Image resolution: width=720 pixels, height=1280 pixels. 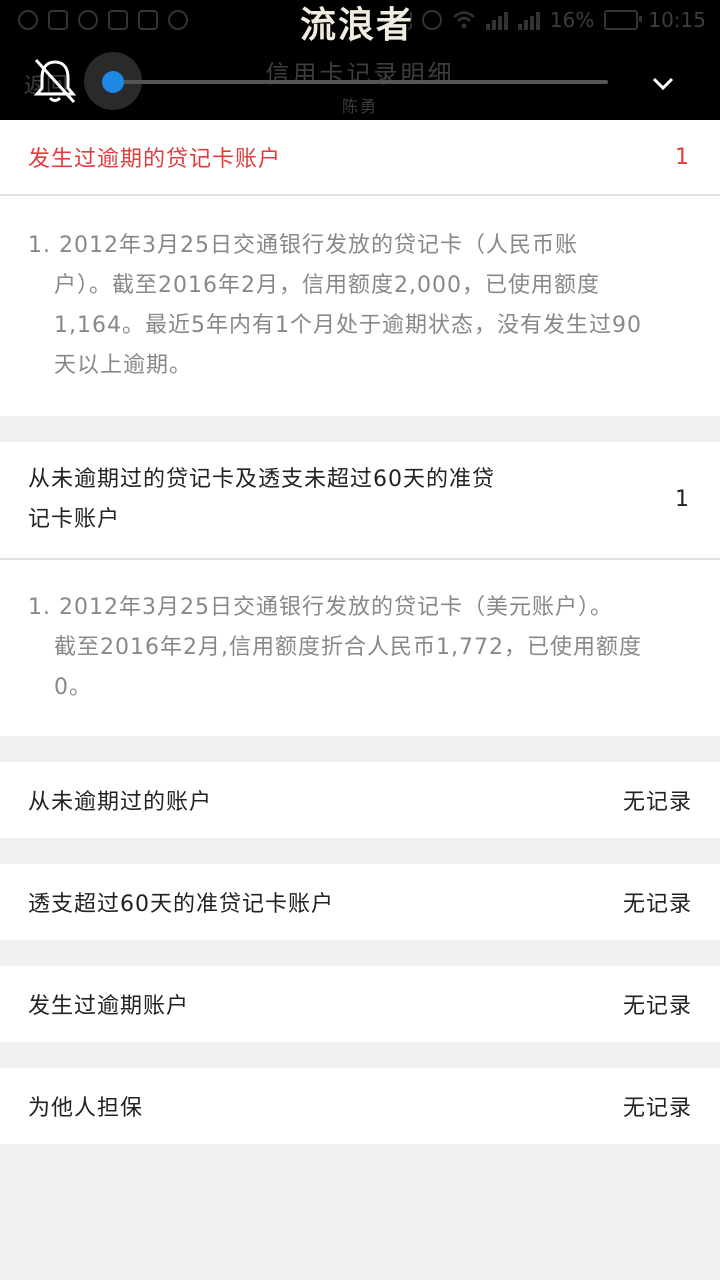 I want to click on row-label: 为他人担保, so click(x=86, y=1108).